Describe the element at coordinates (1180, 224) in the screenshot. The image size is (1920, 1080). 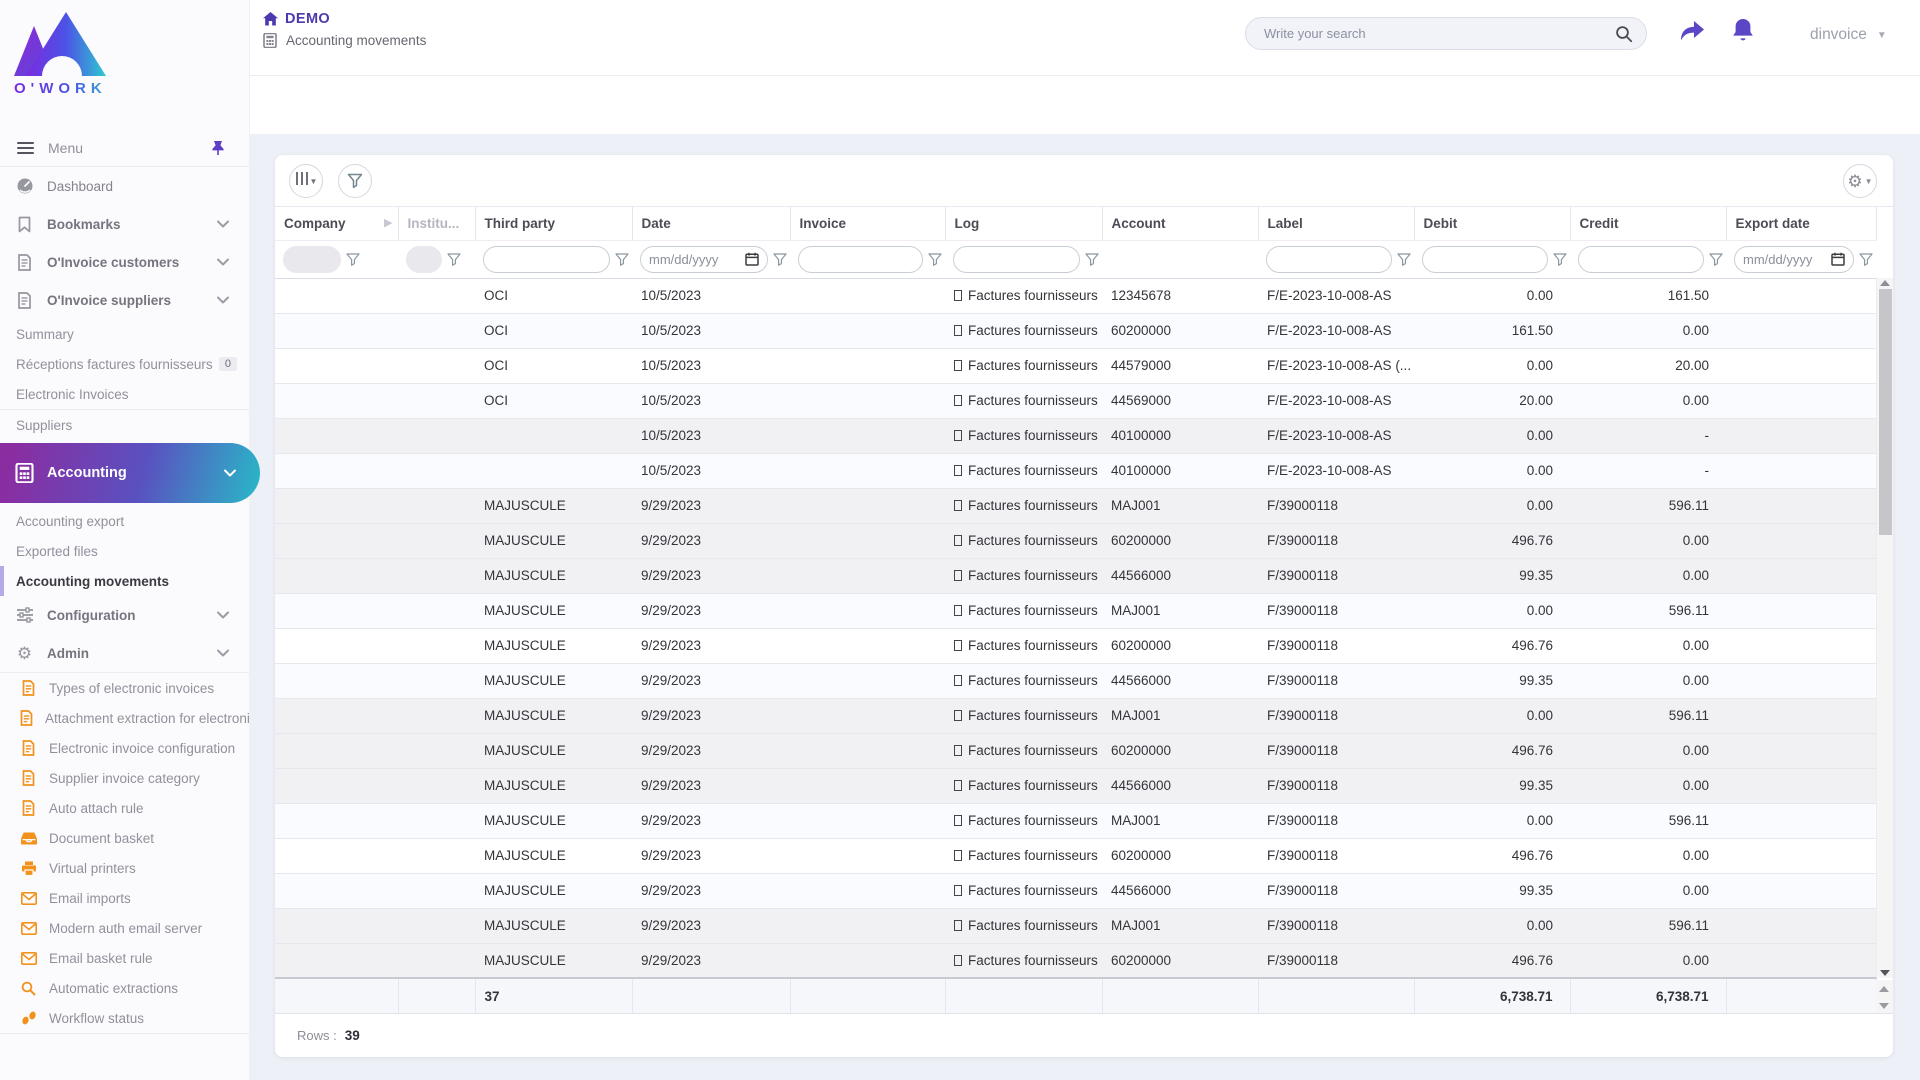
I see `column-header-account: Account` at that location.